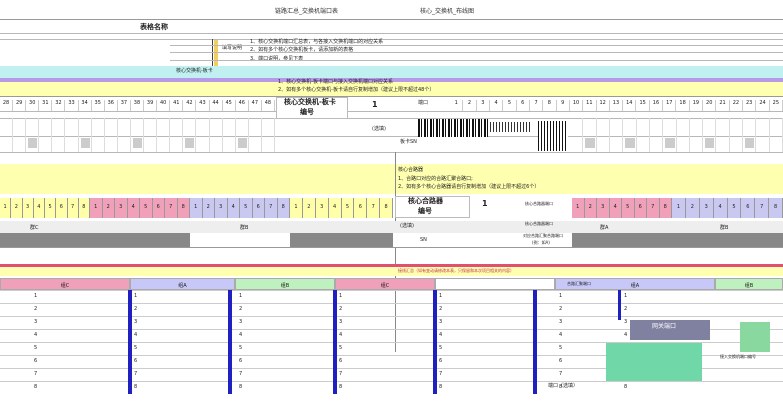 The width and height of the screenshot is (783, 407). Describe the element at coordinates (229, 105) in the screenshot. I see `port-number: 45` at that location.